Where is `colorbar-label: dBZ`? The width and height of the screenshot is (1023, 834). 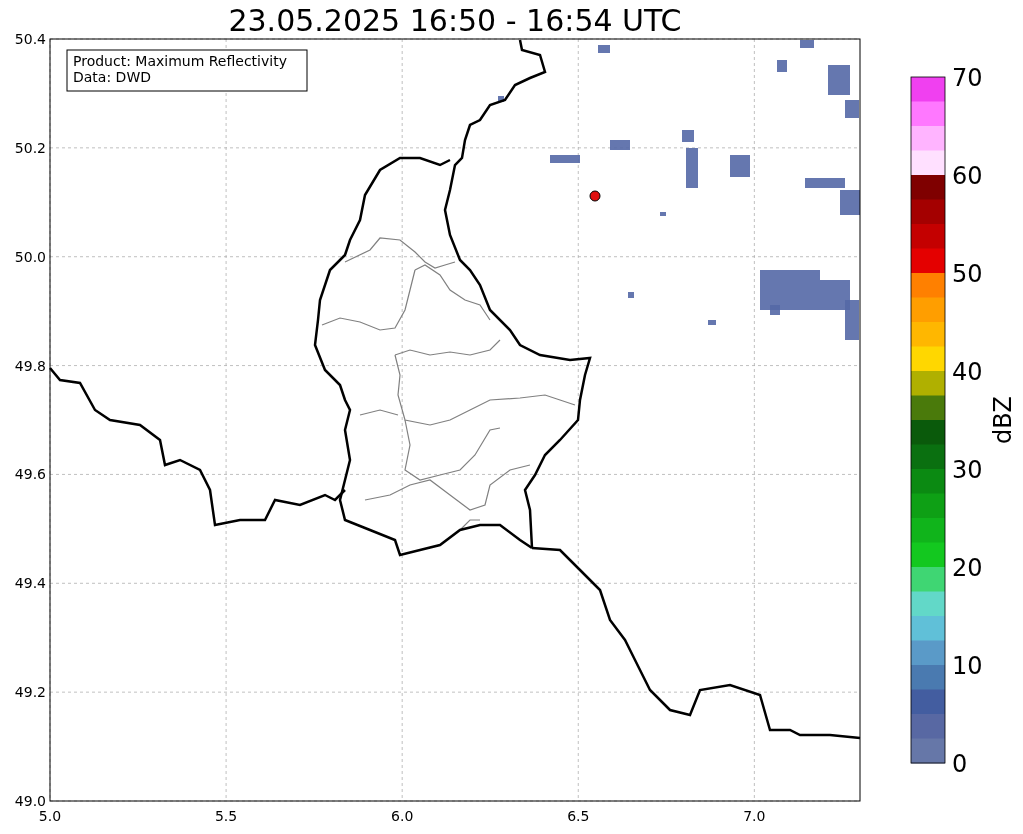
colorbar-label: dBZ is located at coordinates (1003, 420).